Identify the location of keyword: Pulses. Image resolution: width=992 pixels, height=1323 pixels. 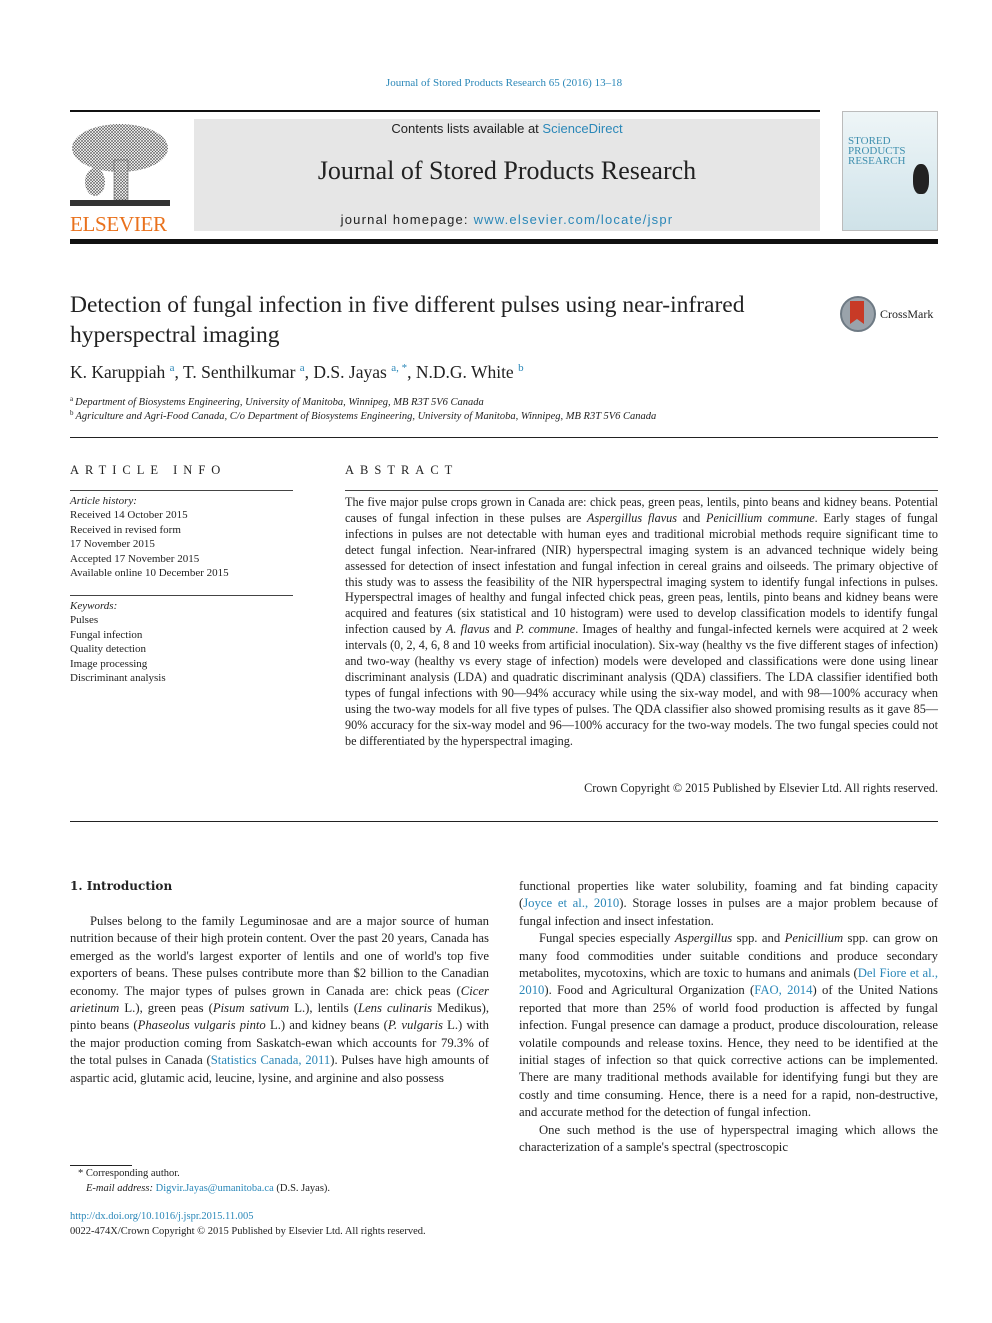
(84, 620).